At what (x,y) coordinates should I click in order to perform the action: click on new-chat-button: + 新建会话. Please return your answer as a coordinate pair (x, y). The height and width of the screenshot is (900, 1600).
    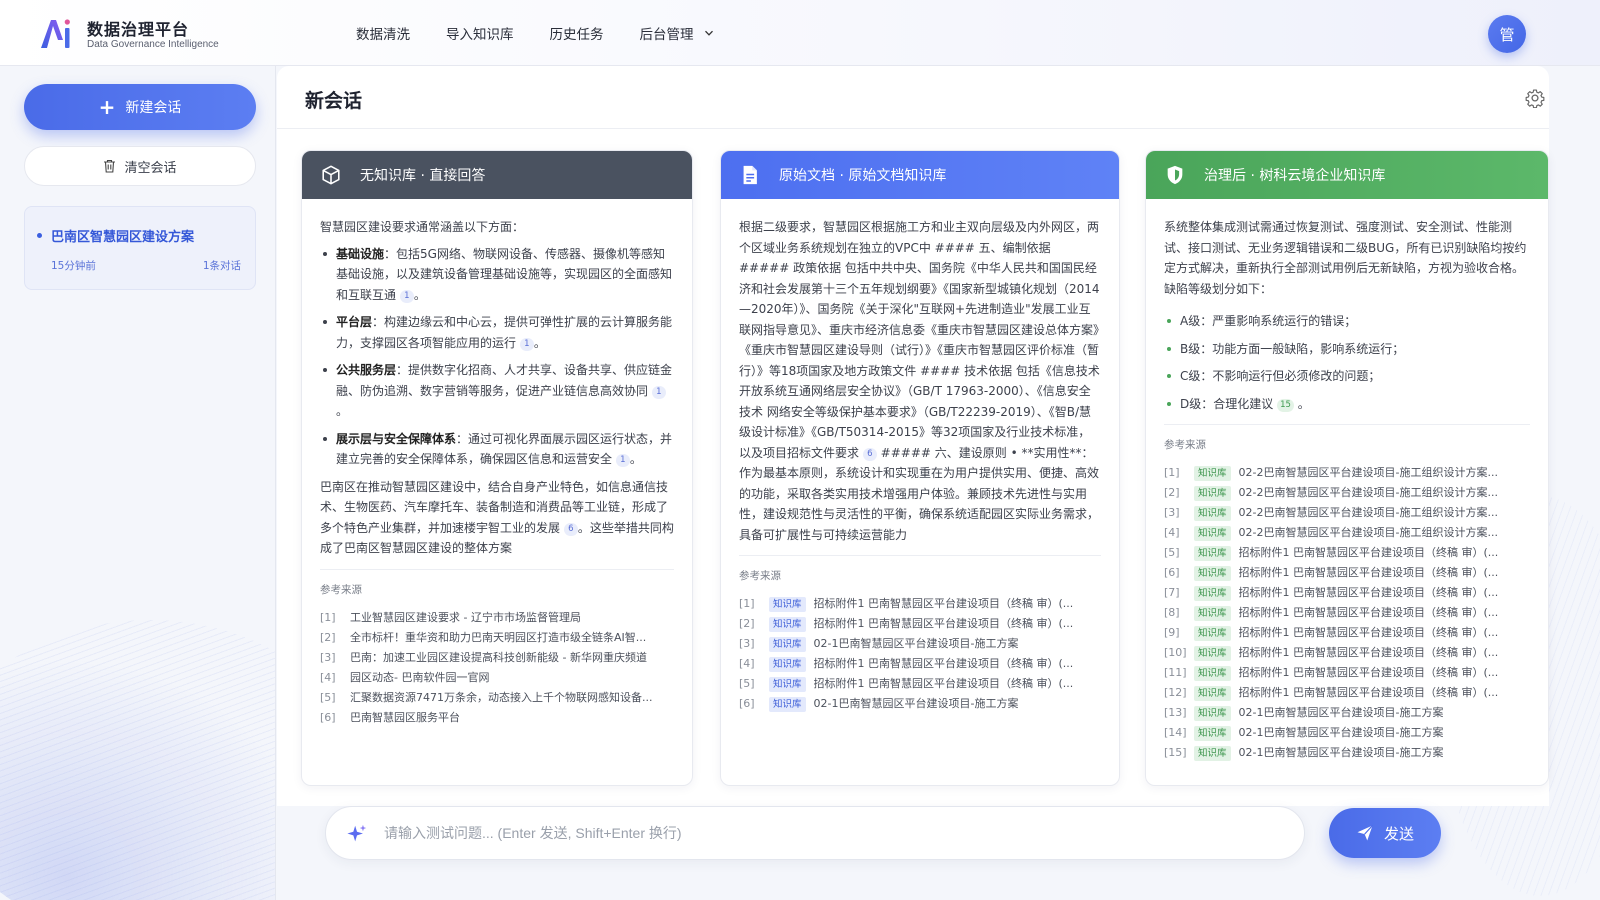
    Looking at the image, I should click on (140, 107).